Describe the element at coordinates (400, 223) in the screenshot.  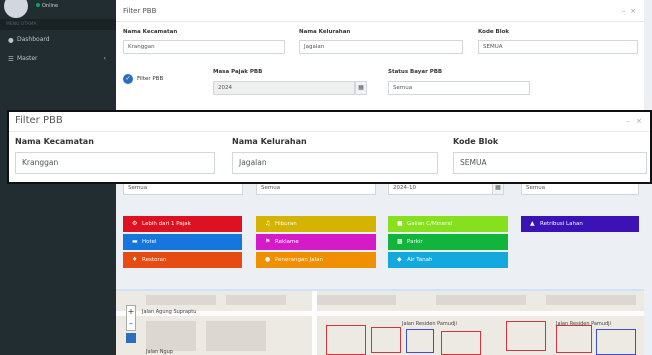
I see `truck-icon: ■` at that location.